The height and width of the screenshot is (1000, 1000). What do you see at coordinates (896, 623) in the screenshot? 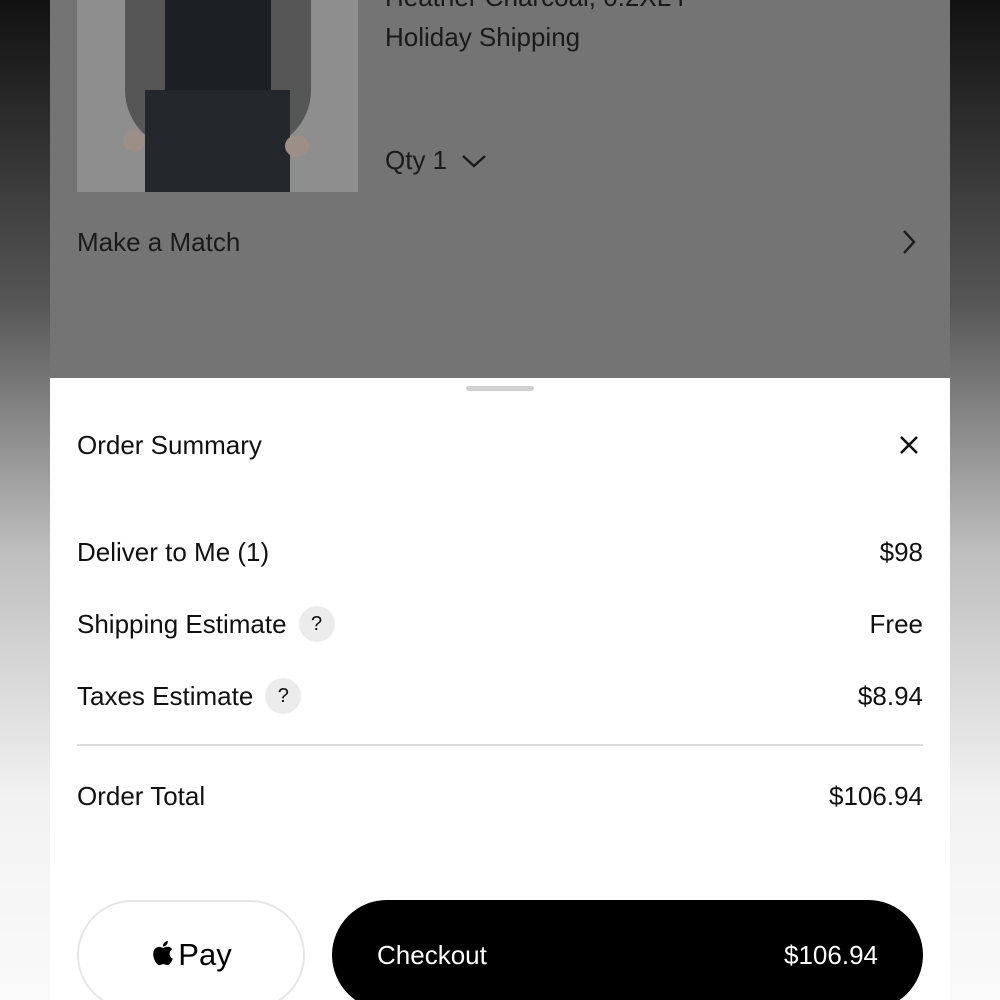
I see `shipping-value: Free` at bounding box center [896, 623].